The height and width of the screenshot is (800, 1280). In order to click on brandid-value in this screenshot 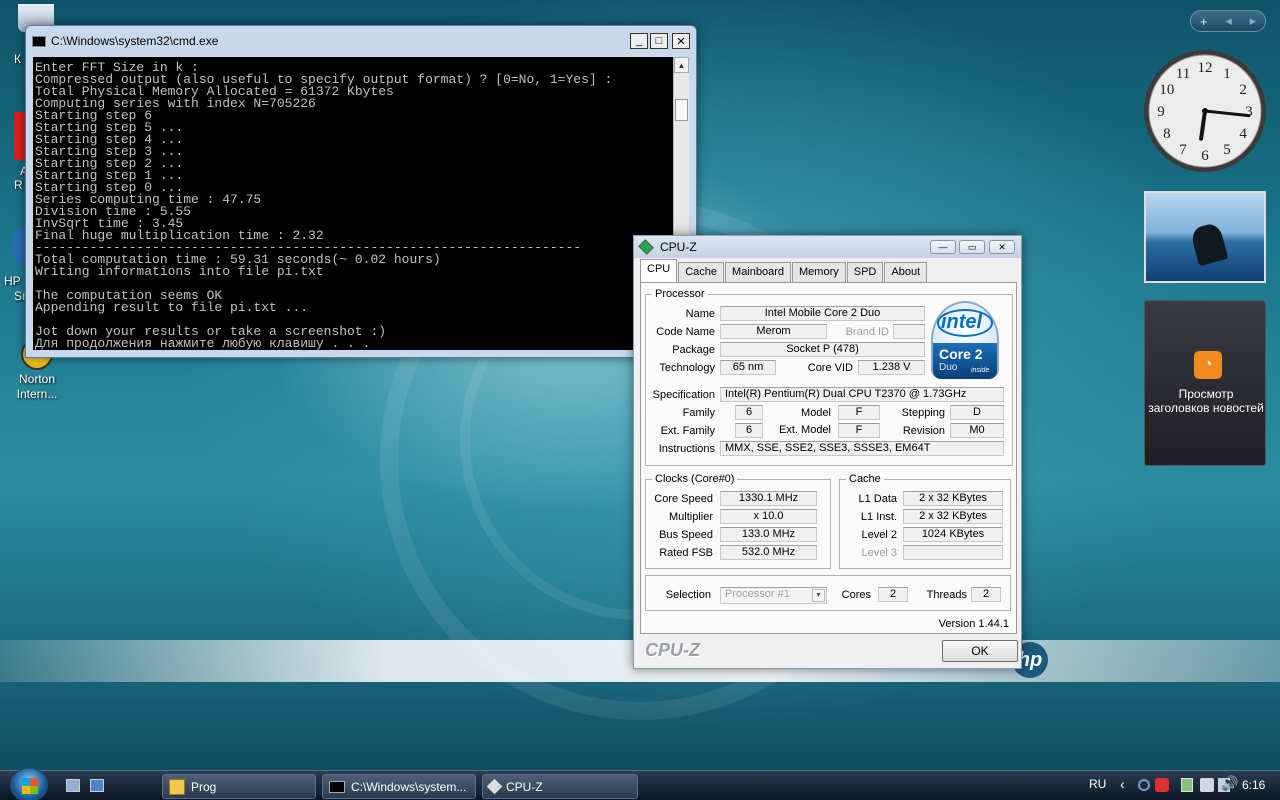, I will do `click(909, 331)`.